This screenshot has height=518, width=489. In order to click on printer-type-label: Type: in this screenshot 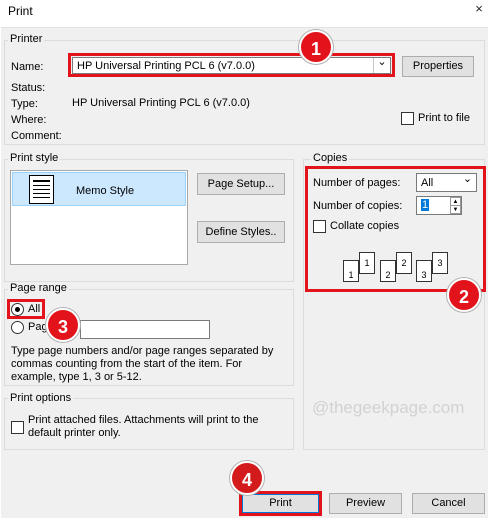, I will do `click(24, 104)`.